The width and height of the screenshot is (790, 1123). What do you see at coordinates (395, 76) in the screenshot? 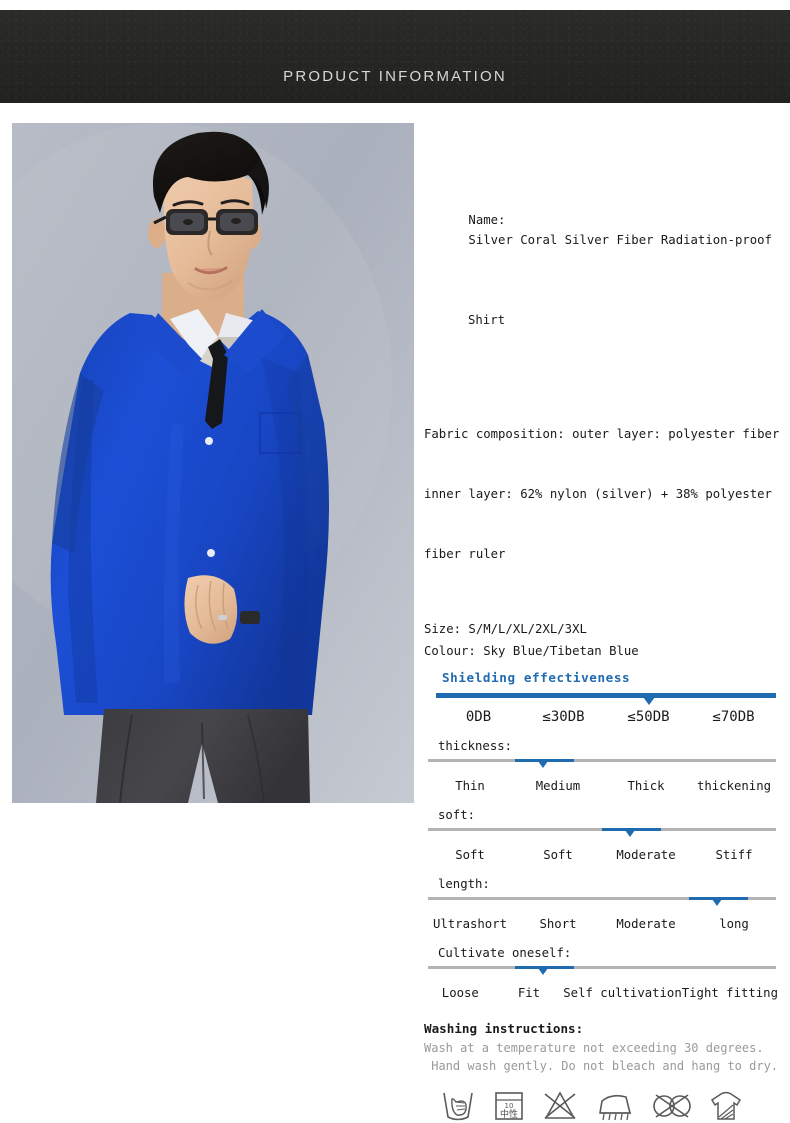
I see `page-title: PRODUCT INFORMATION` at bounding box center [395, 76].